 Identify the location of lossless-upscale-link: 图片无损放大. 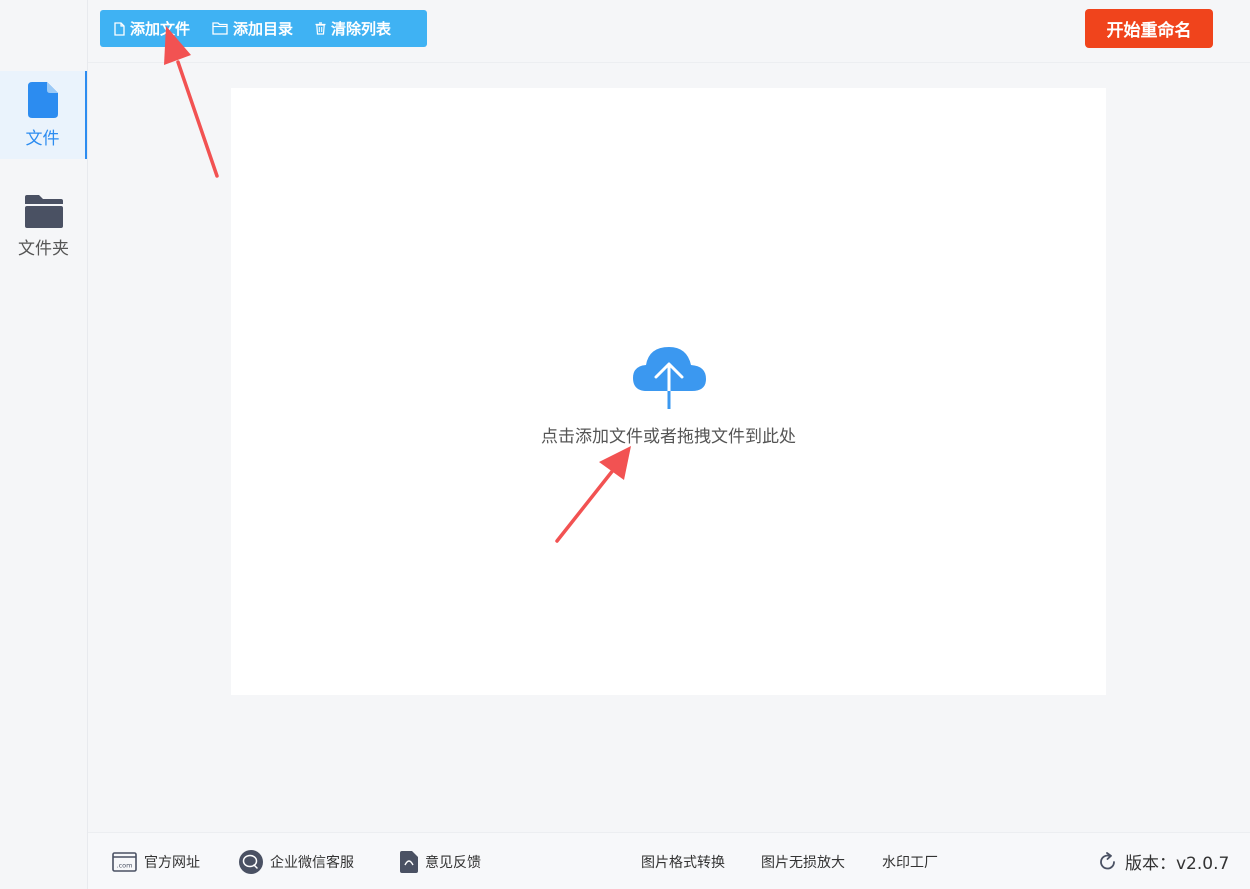
(803, 861).